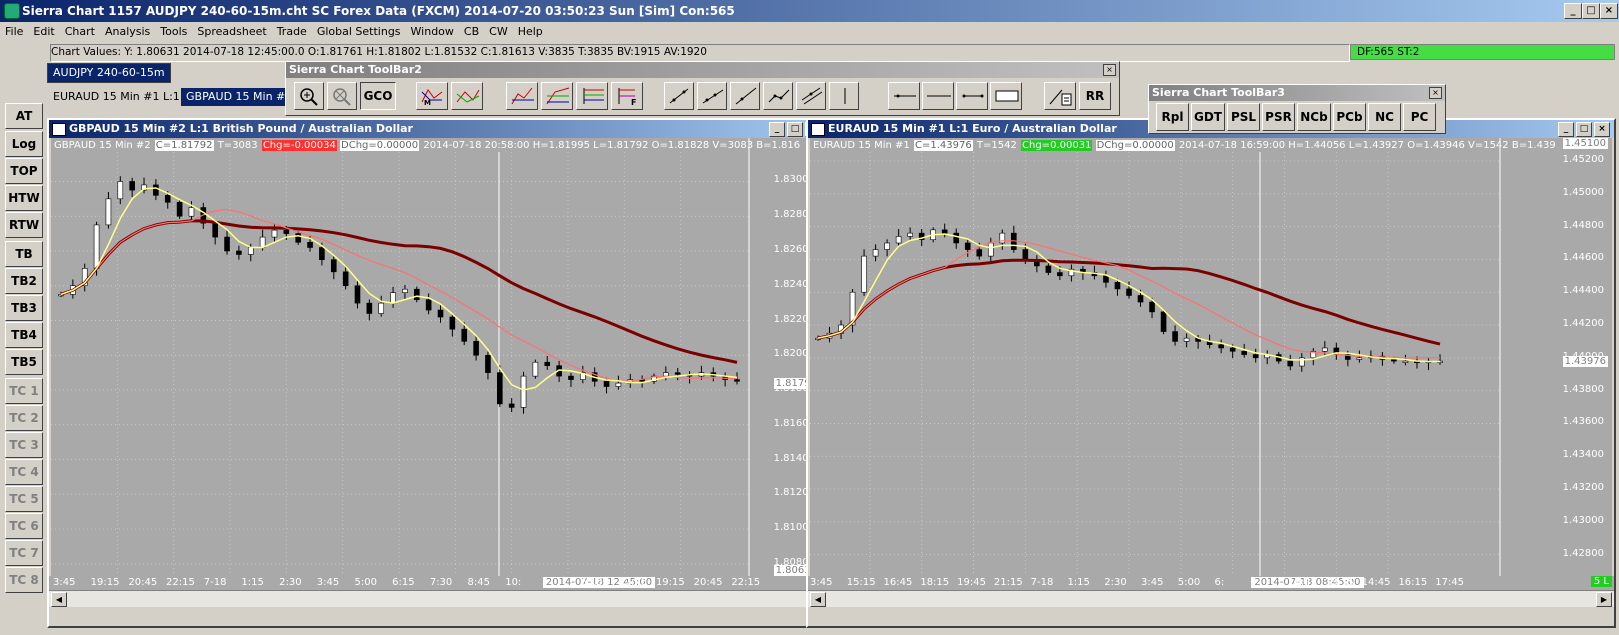  What do you see at coordinates (1219, 582) in the screenshot?
I see `time-tick-label: 6:` at bounding box center [1219, 582].